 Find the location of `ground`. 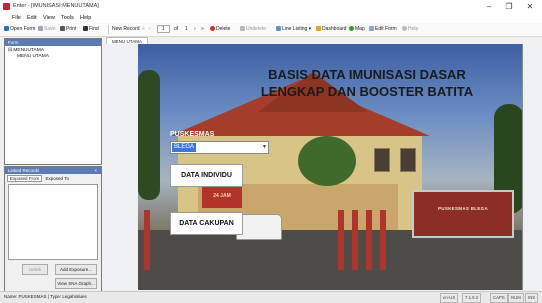

ground is located at coordinates (330, 260).